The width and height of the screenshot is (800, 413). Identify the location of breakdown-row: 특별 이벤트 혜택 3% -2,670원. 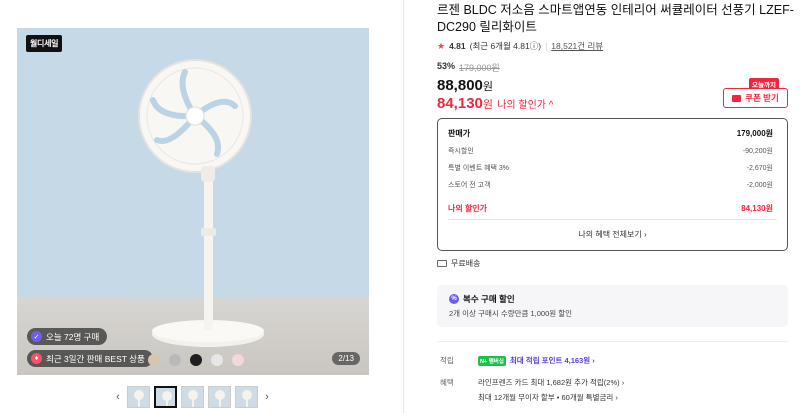
(610, 168).